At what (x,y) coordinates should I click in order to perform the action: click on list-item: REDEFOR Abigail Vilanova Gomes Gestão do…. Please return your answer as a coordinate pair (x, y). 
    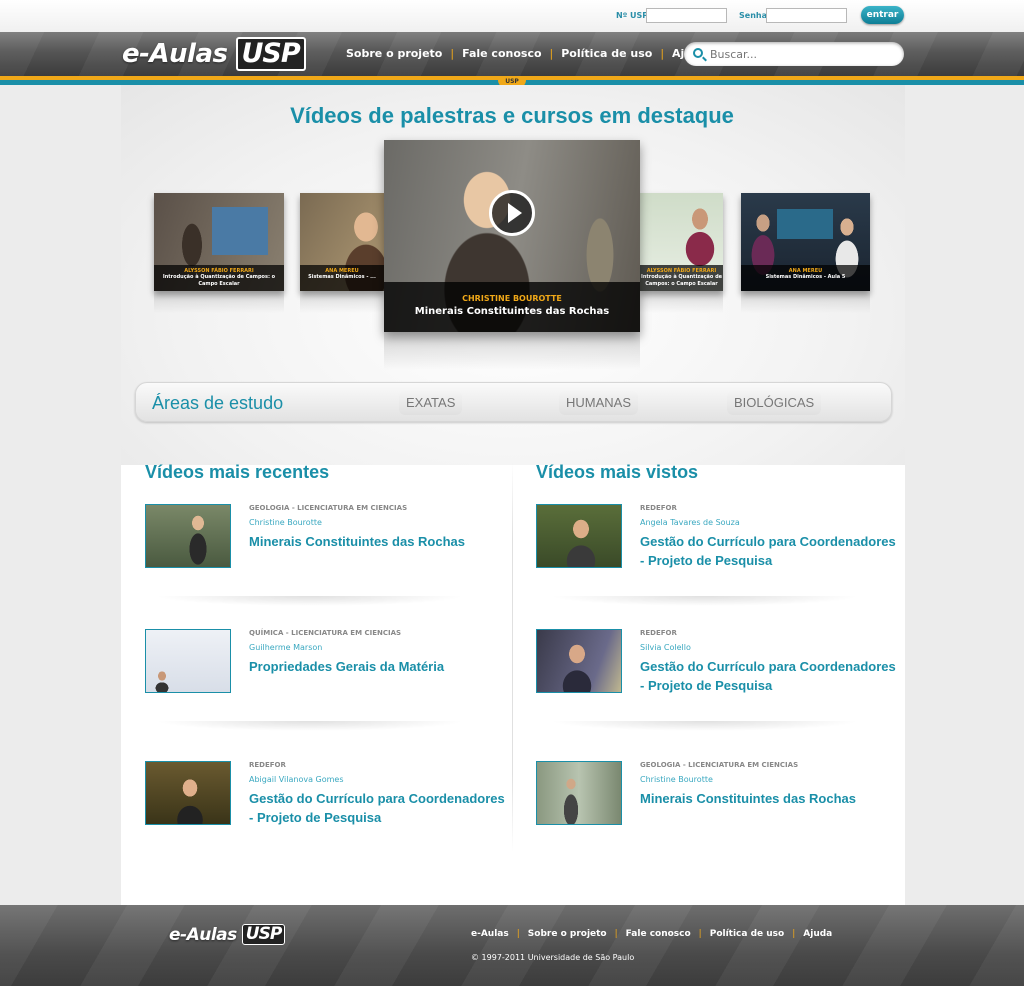
    Looking at the image, I should click on (325, 796).